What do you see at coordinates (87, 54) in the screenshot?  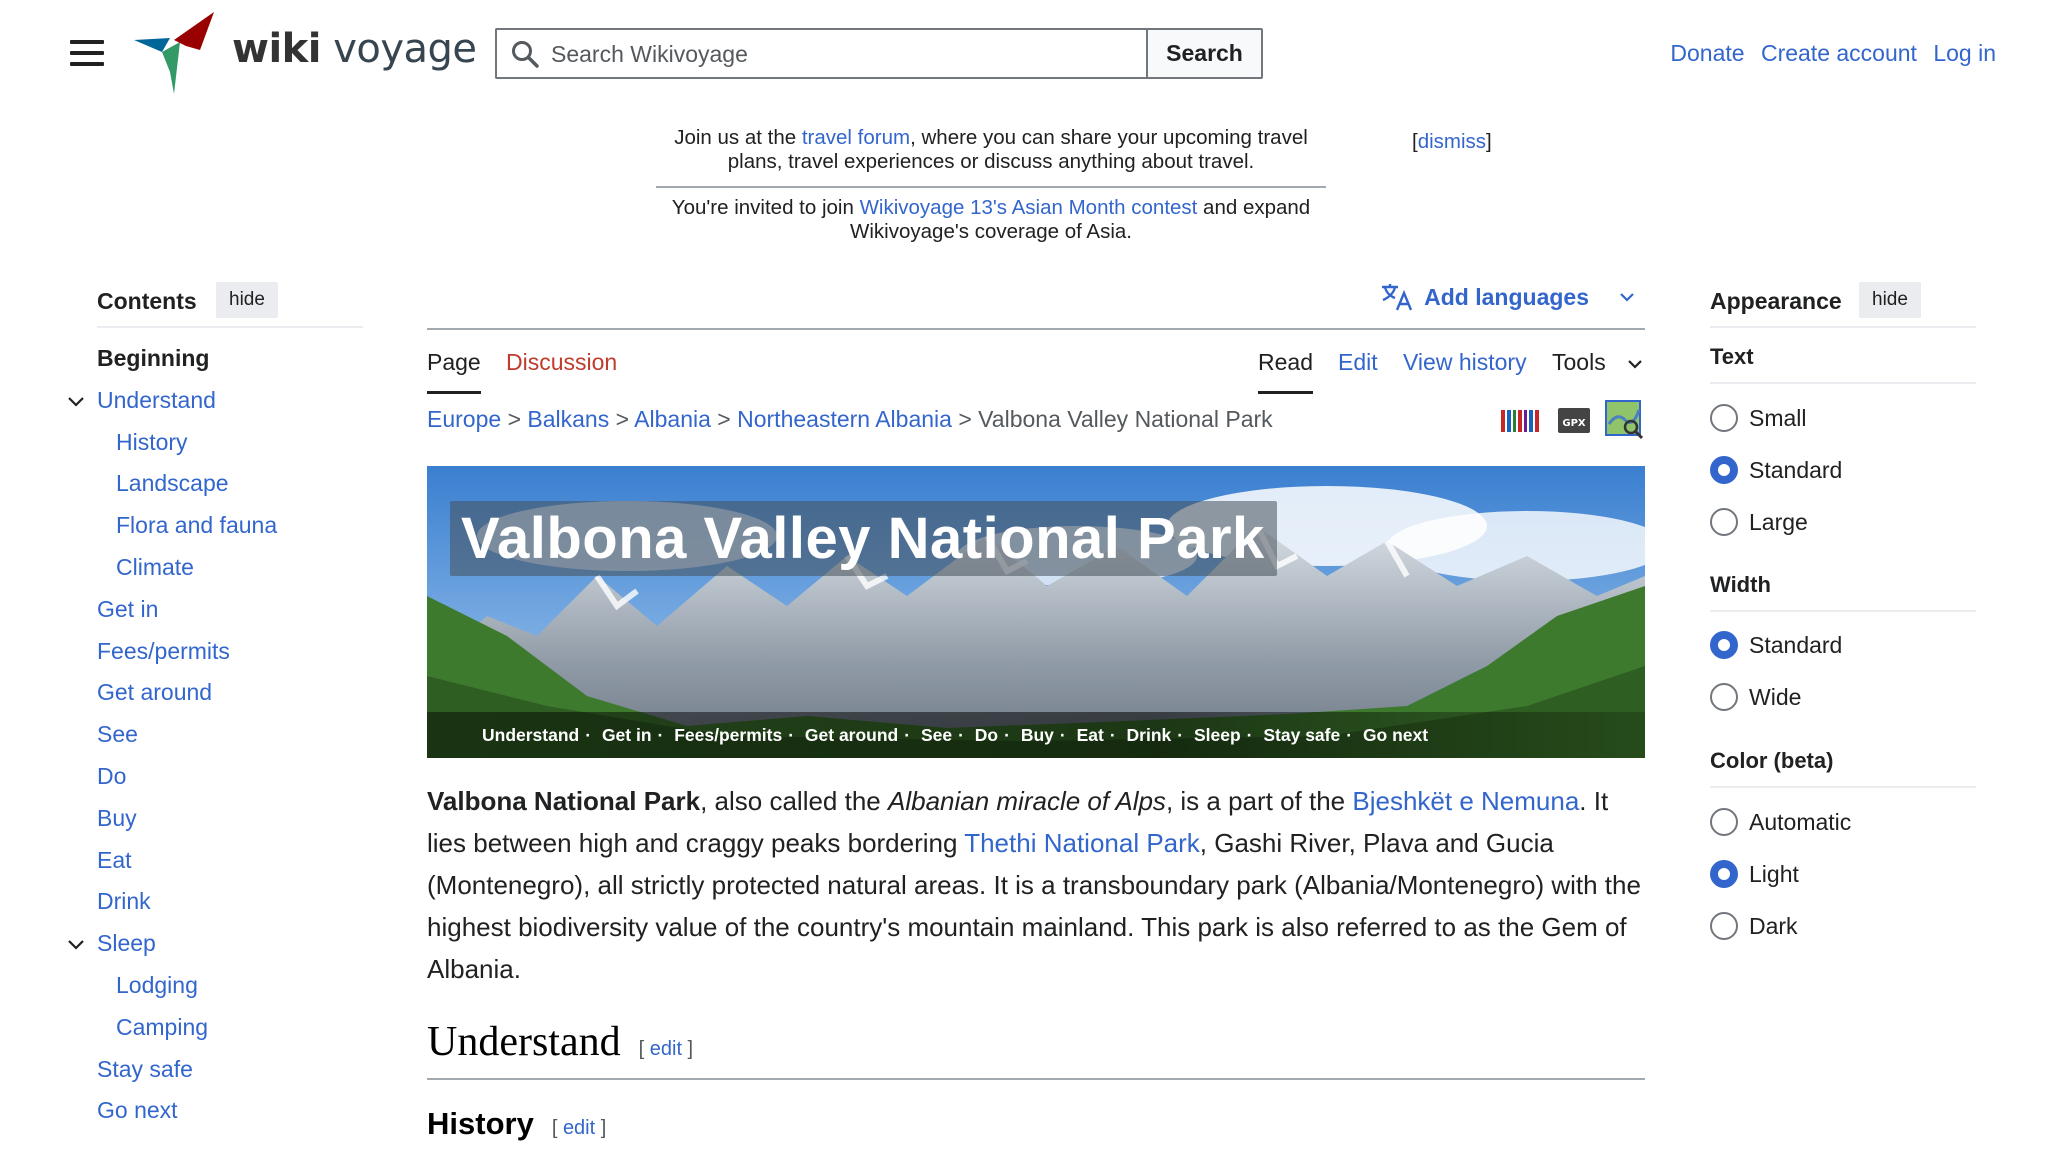 I see `main-menu-icon` at bounding box center [87, 54].